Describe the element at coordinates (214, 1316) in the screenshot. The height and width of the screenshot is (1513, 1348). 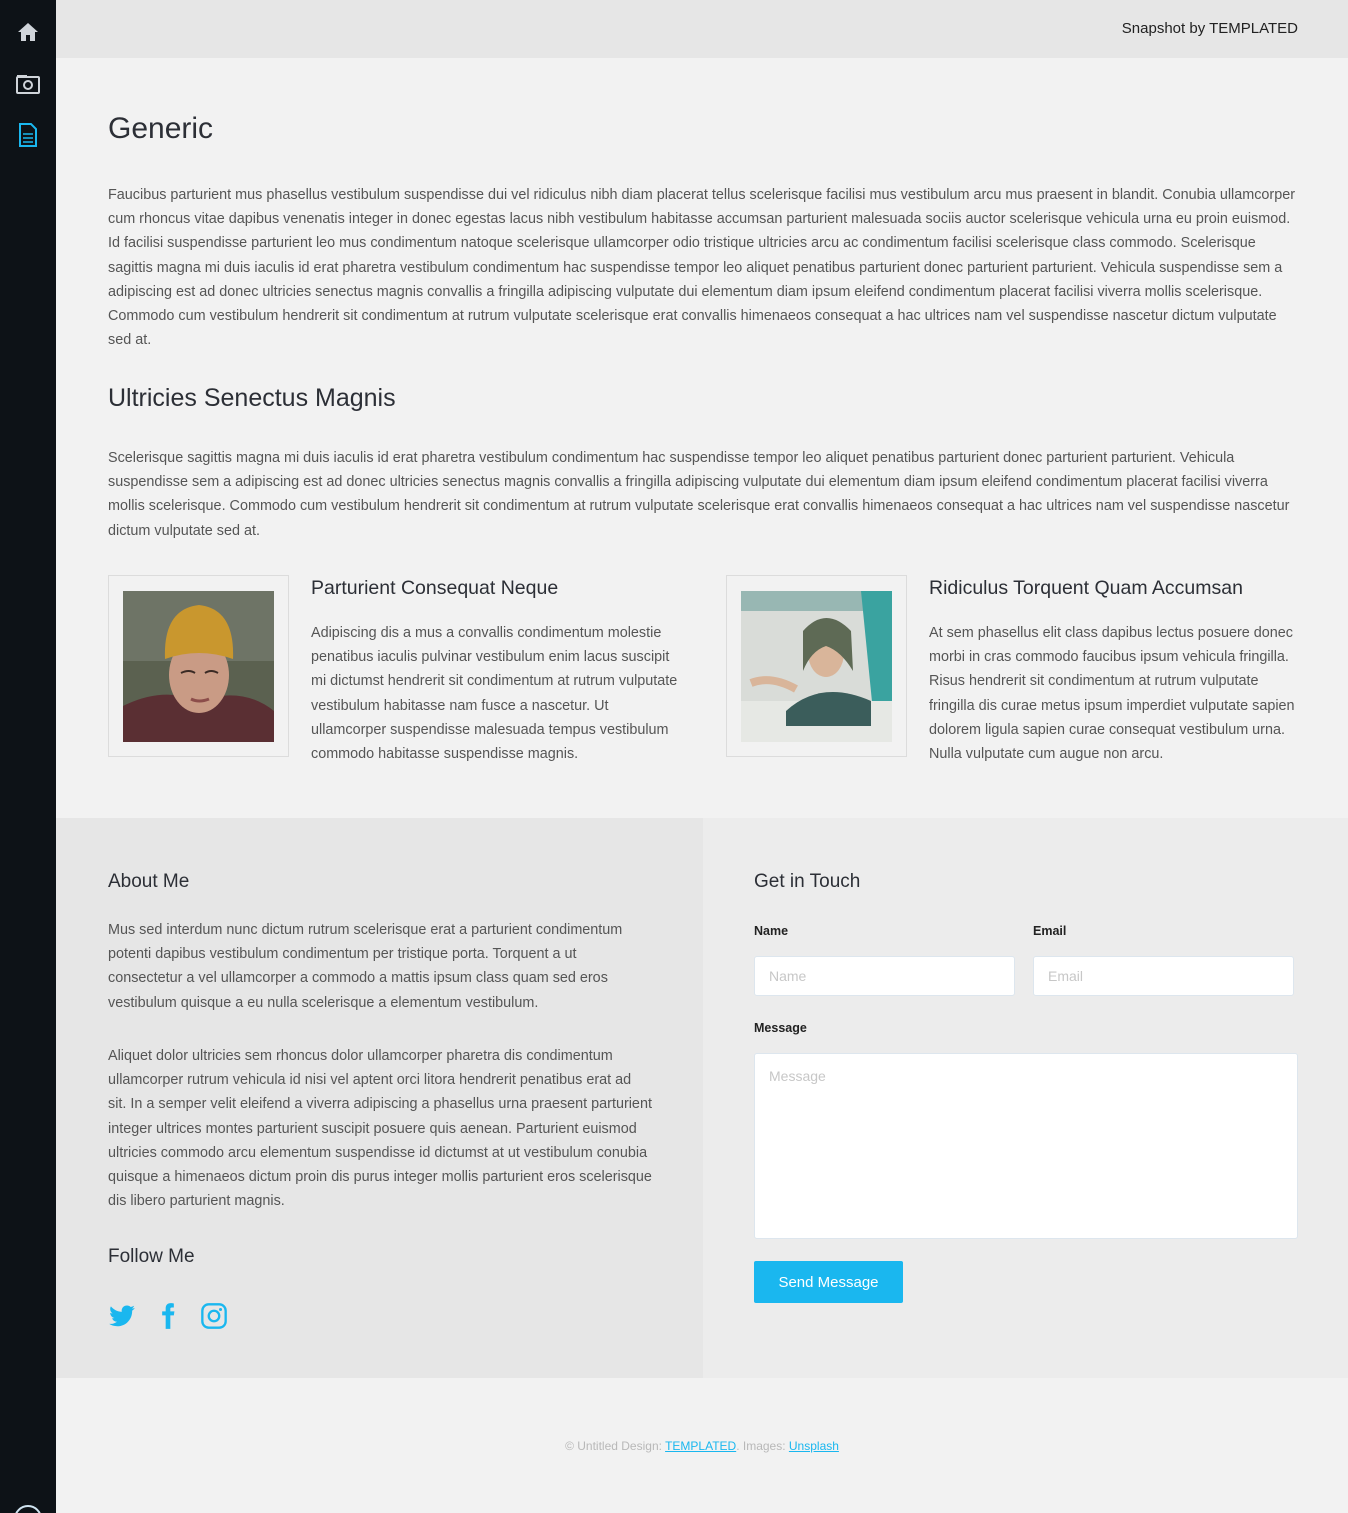
I see `instagram-icon` at that location.